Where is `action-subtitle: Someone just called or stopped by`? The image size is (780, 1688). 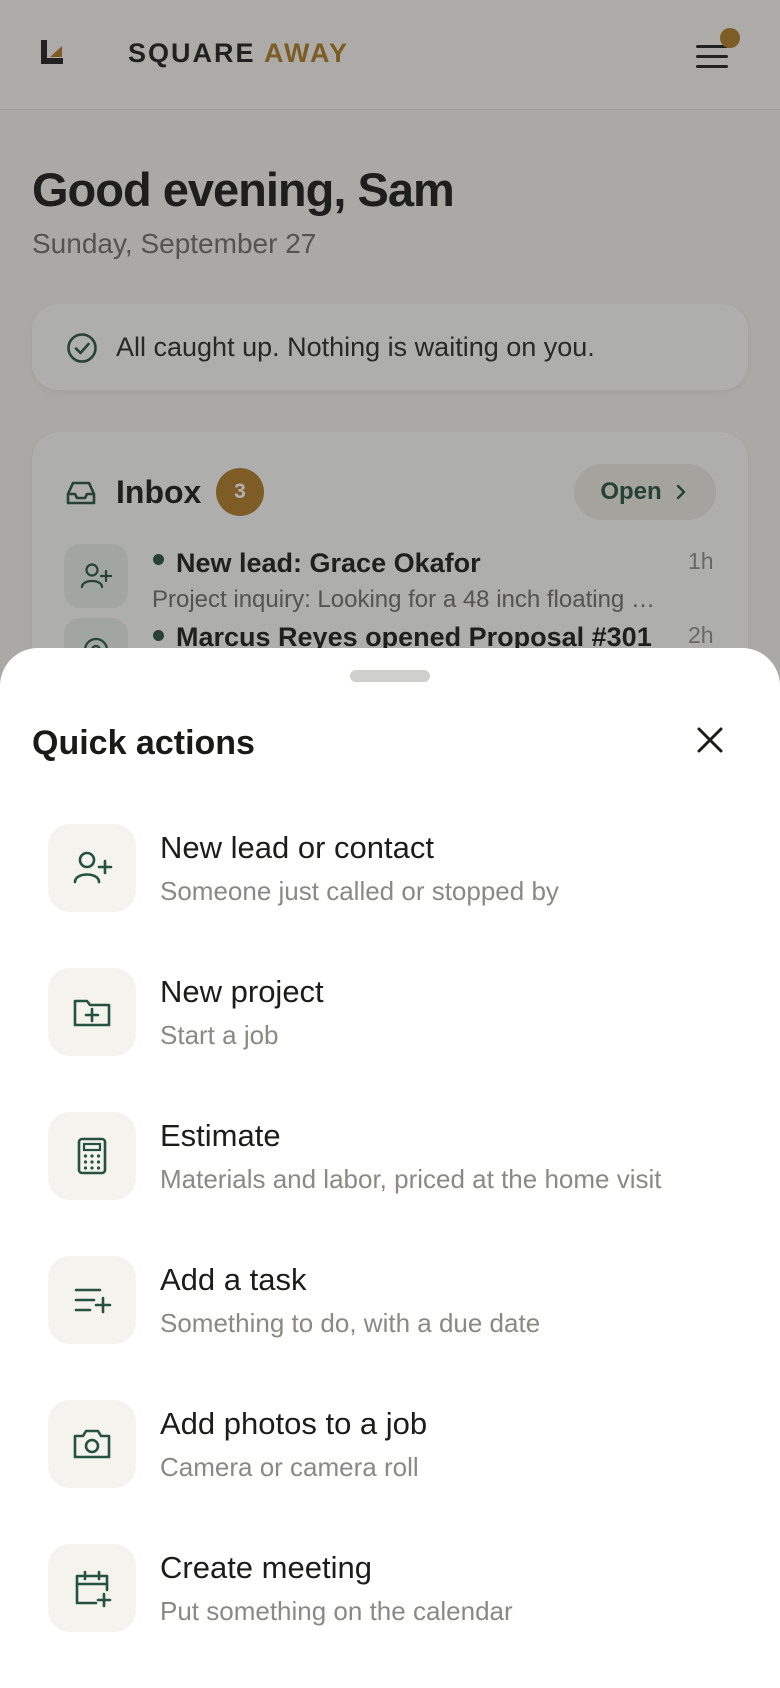 action-subtitle: Someone just called or stopped by is located at coordinates (359, 891).